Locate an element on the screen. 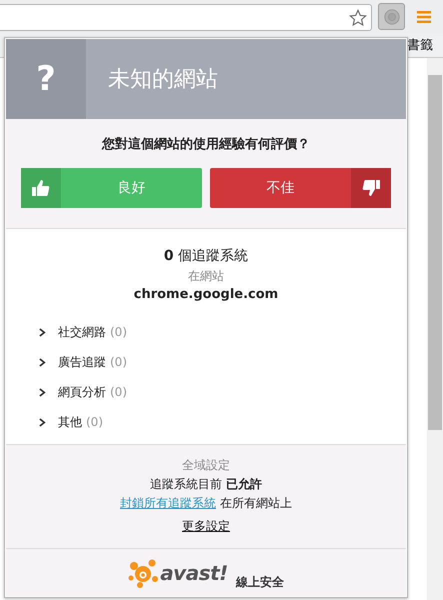 The width and height of the screenshot is (443, 600). avast-logo: avast! is located at coordinates (194, 572).